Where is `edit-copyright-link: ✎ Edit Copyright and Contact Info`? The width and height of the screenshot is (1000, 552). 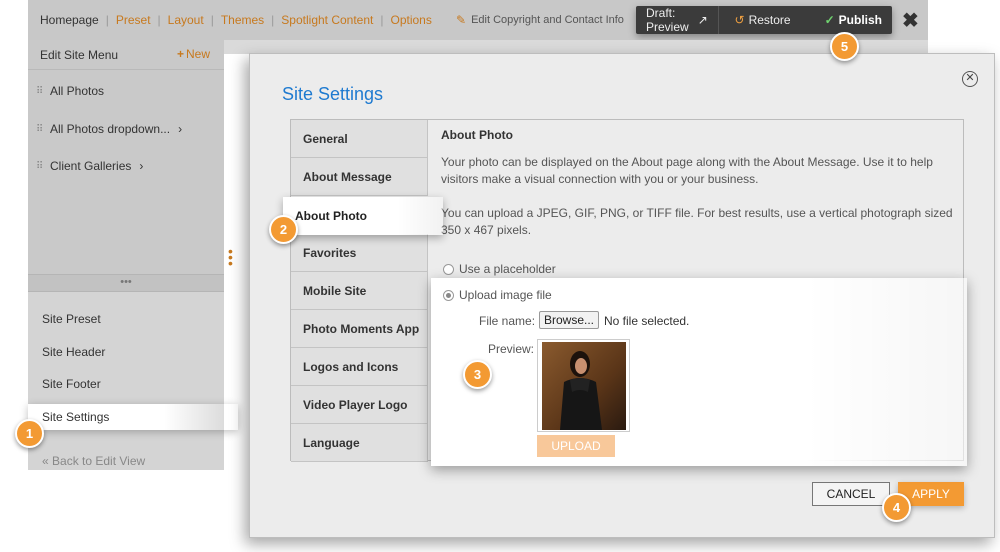
edit-copyright-link: ✎ Edit Copyright and Contact Info is located at coordinates (540, 20).